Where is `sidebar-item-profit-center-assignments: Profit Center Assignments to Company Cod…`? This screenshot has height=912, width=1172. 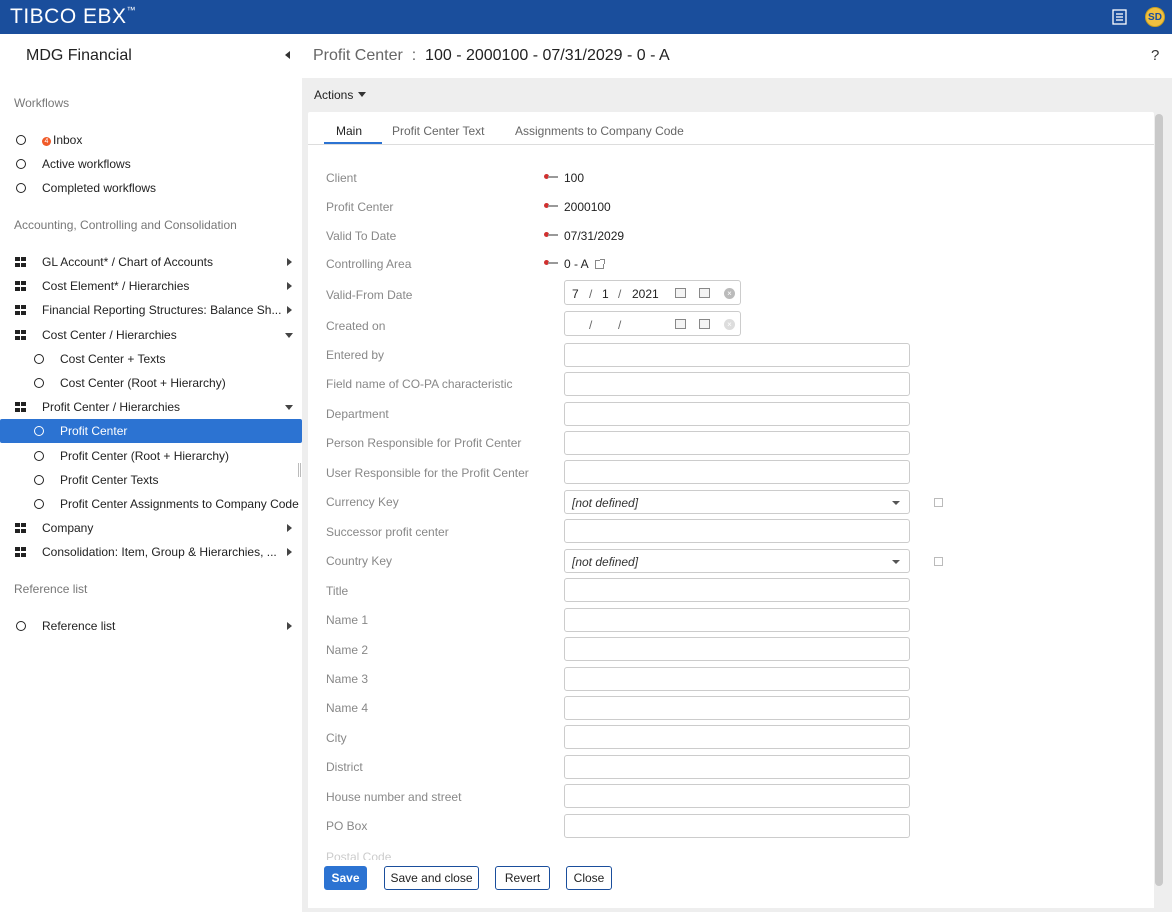
sidebar-item-profit-center-assignments: Profit Center Assignments to Company Cod… is located at coordinates (151, 504).